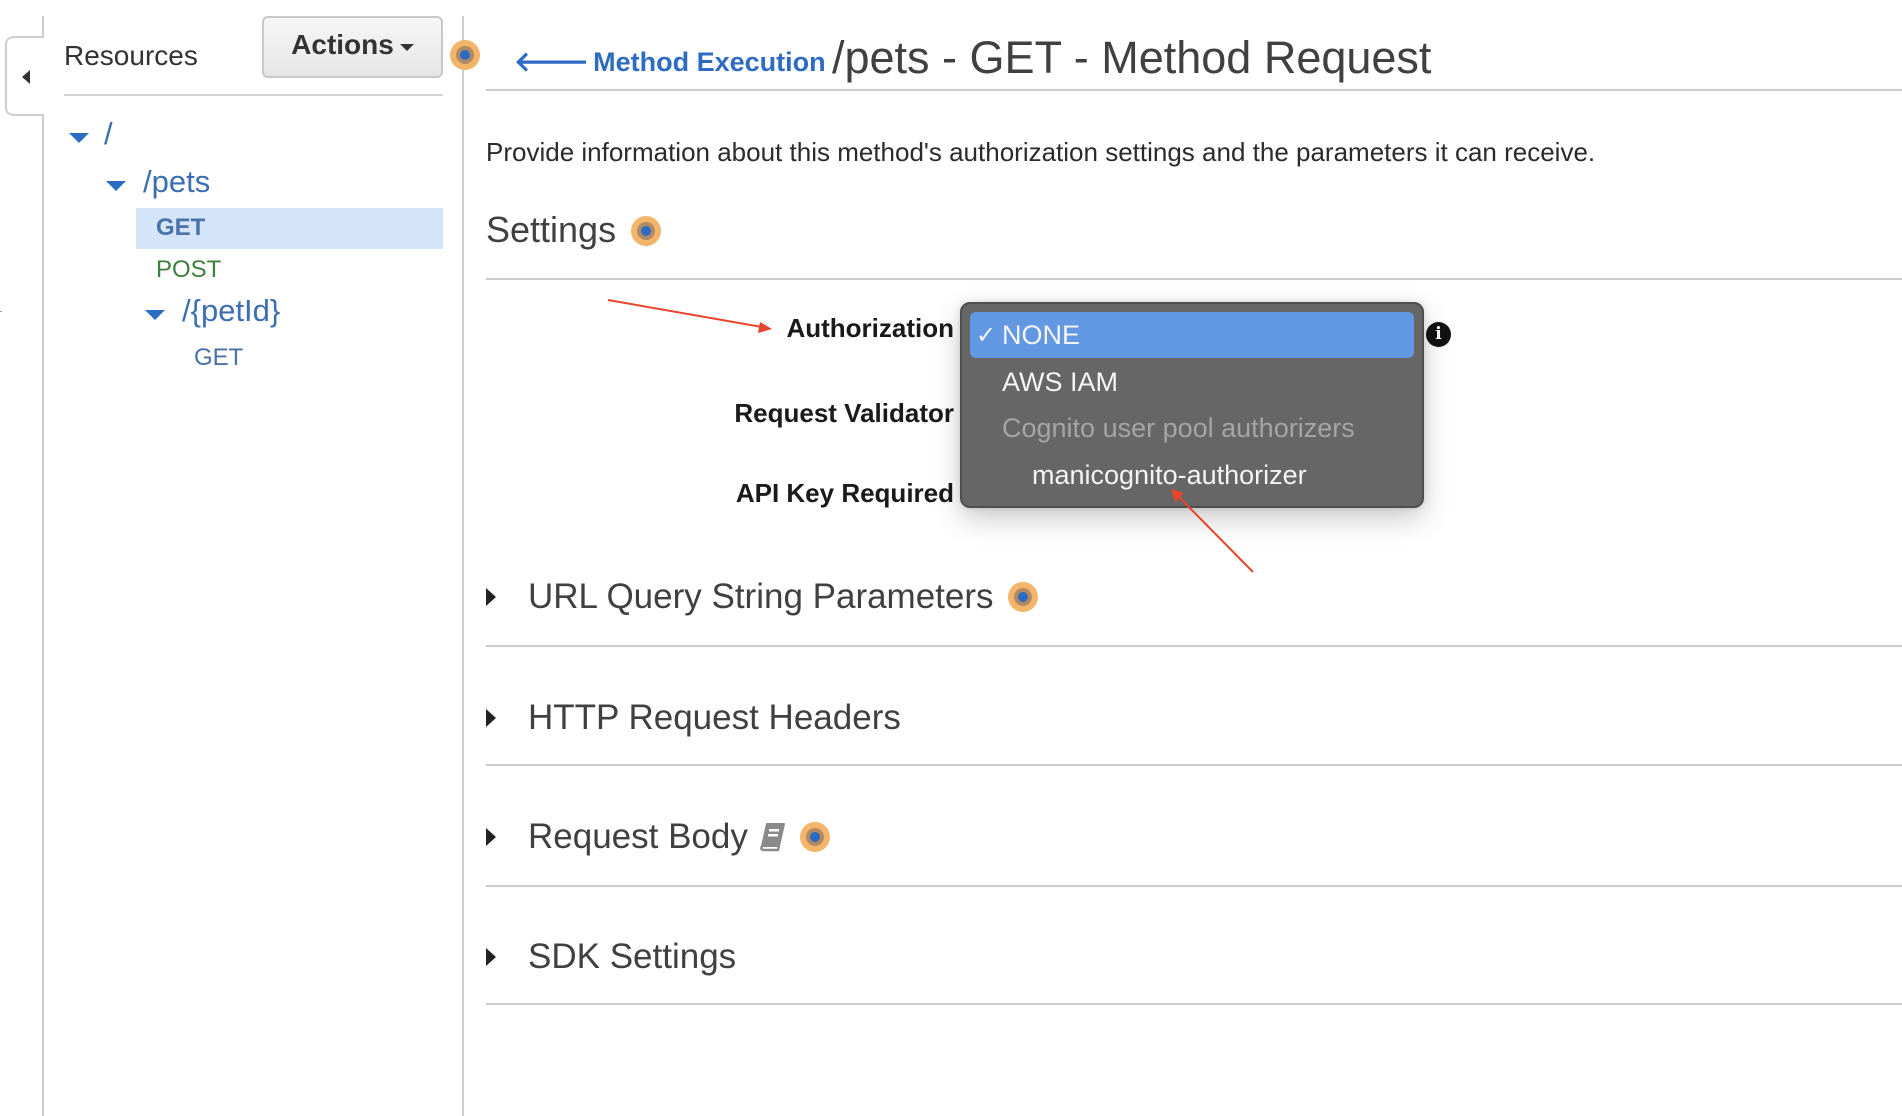 Image resolution: width=1902 pixels, height=1116 pixels. I want to click on tree-item-petid-get: GET, so click(218, 358).